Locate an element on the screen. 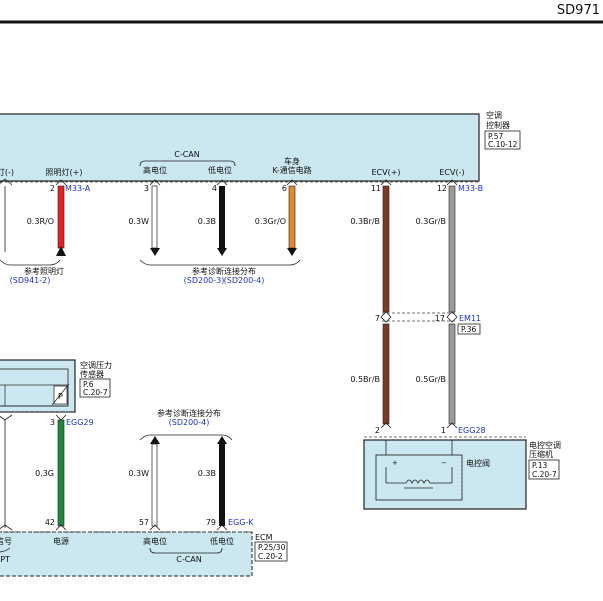  wire-ecm-can-high is located at coordinates (154, 485).